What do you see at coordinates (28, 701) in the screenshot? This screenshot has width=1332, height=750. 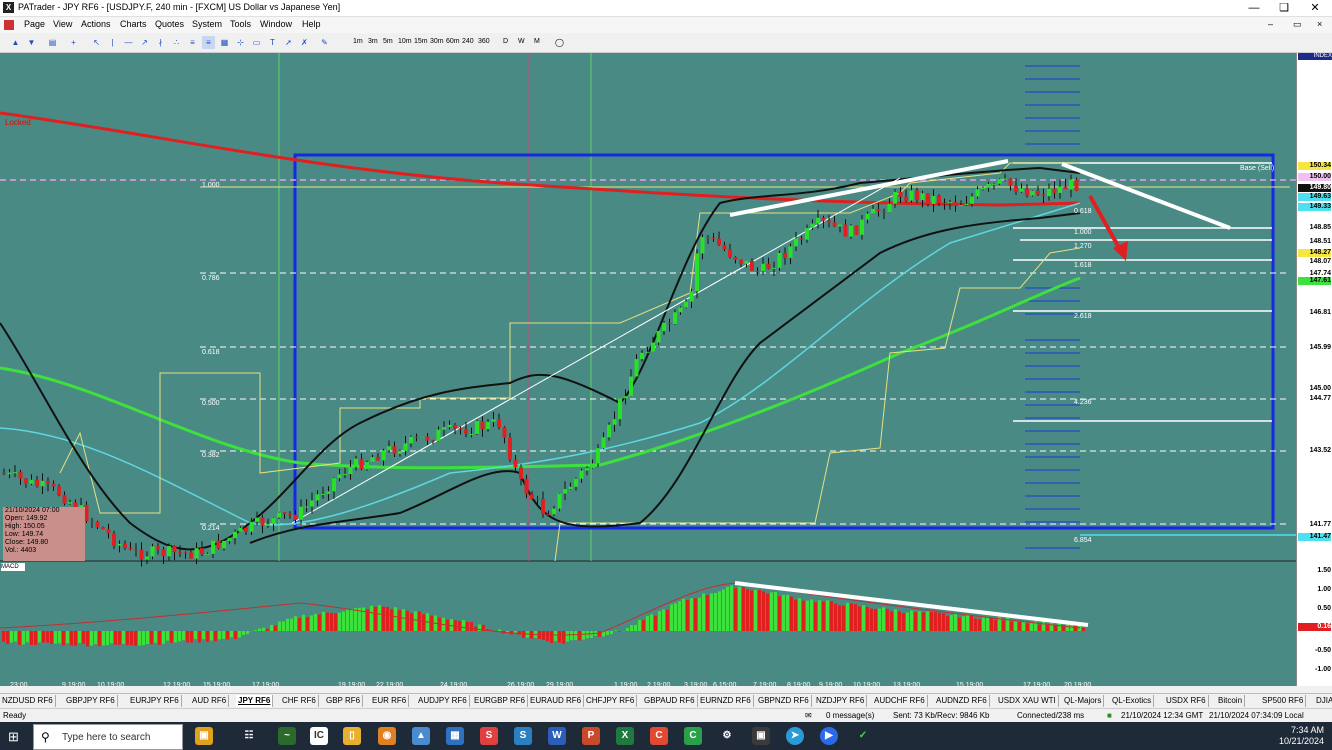 I see `tab-nzdusd-rf6: NZDUSD RF6` at bounding box center [28, 701].